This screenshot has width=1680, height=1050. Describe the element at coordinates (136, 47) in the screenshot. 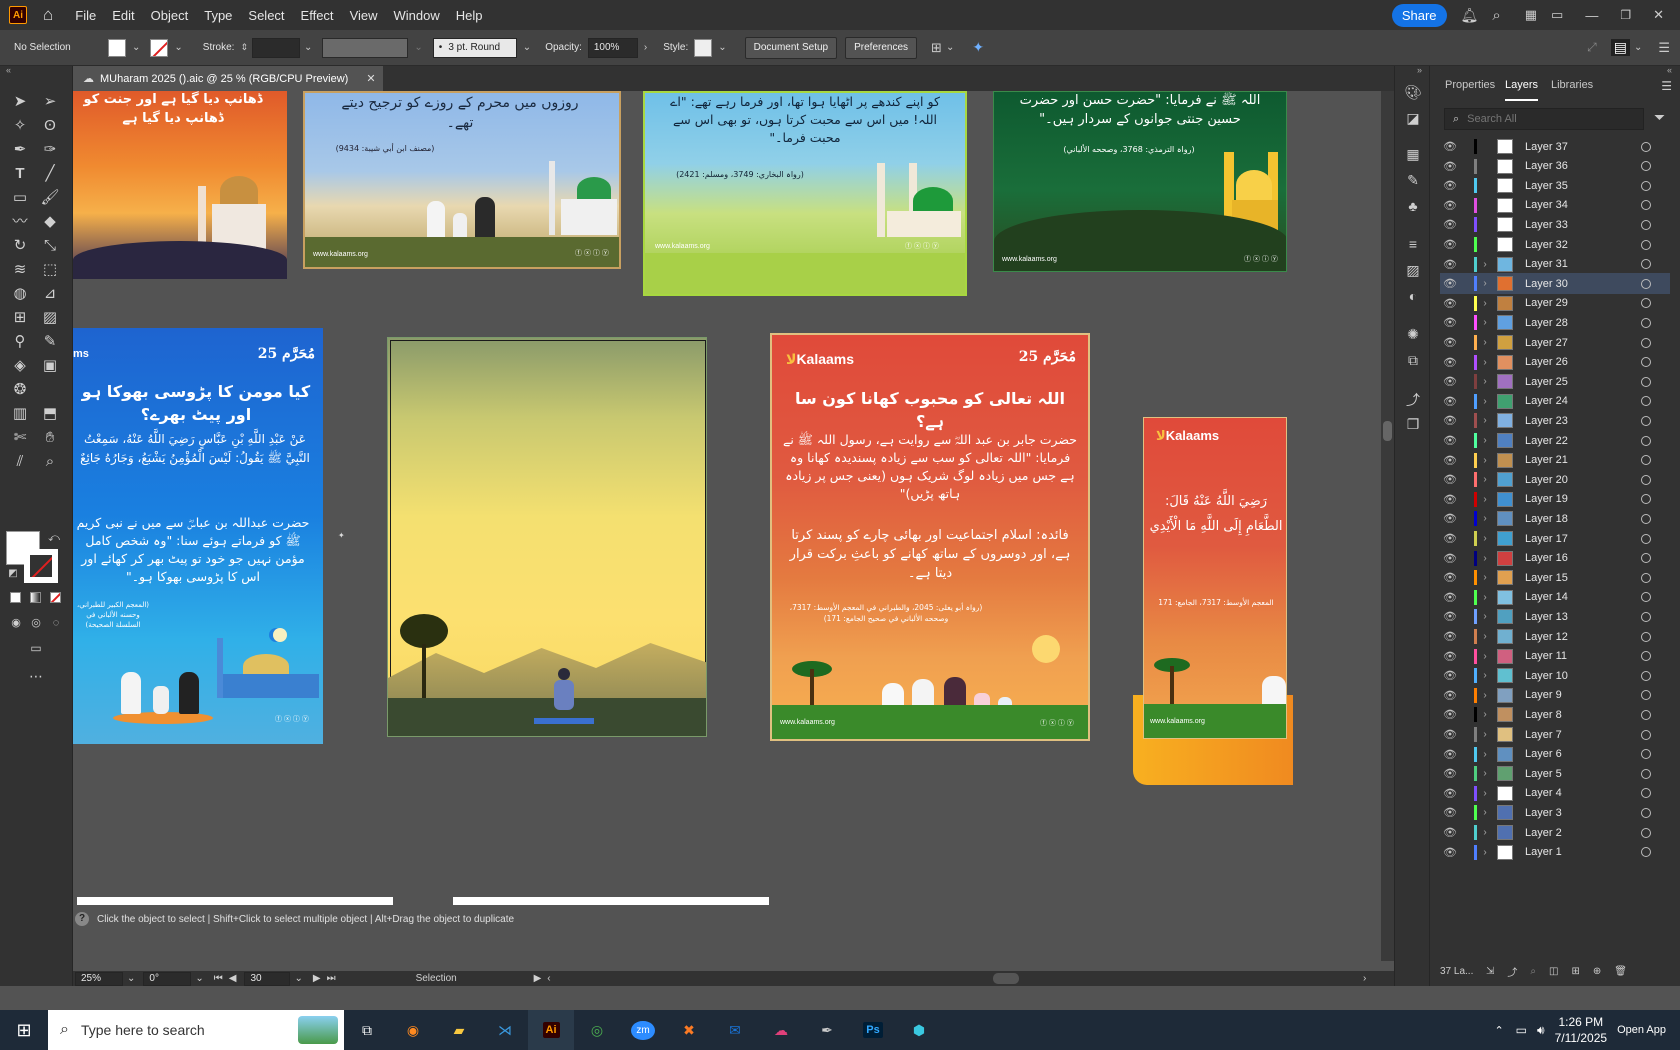

I see `fill-dropdown-icon: ⌄` at that location.